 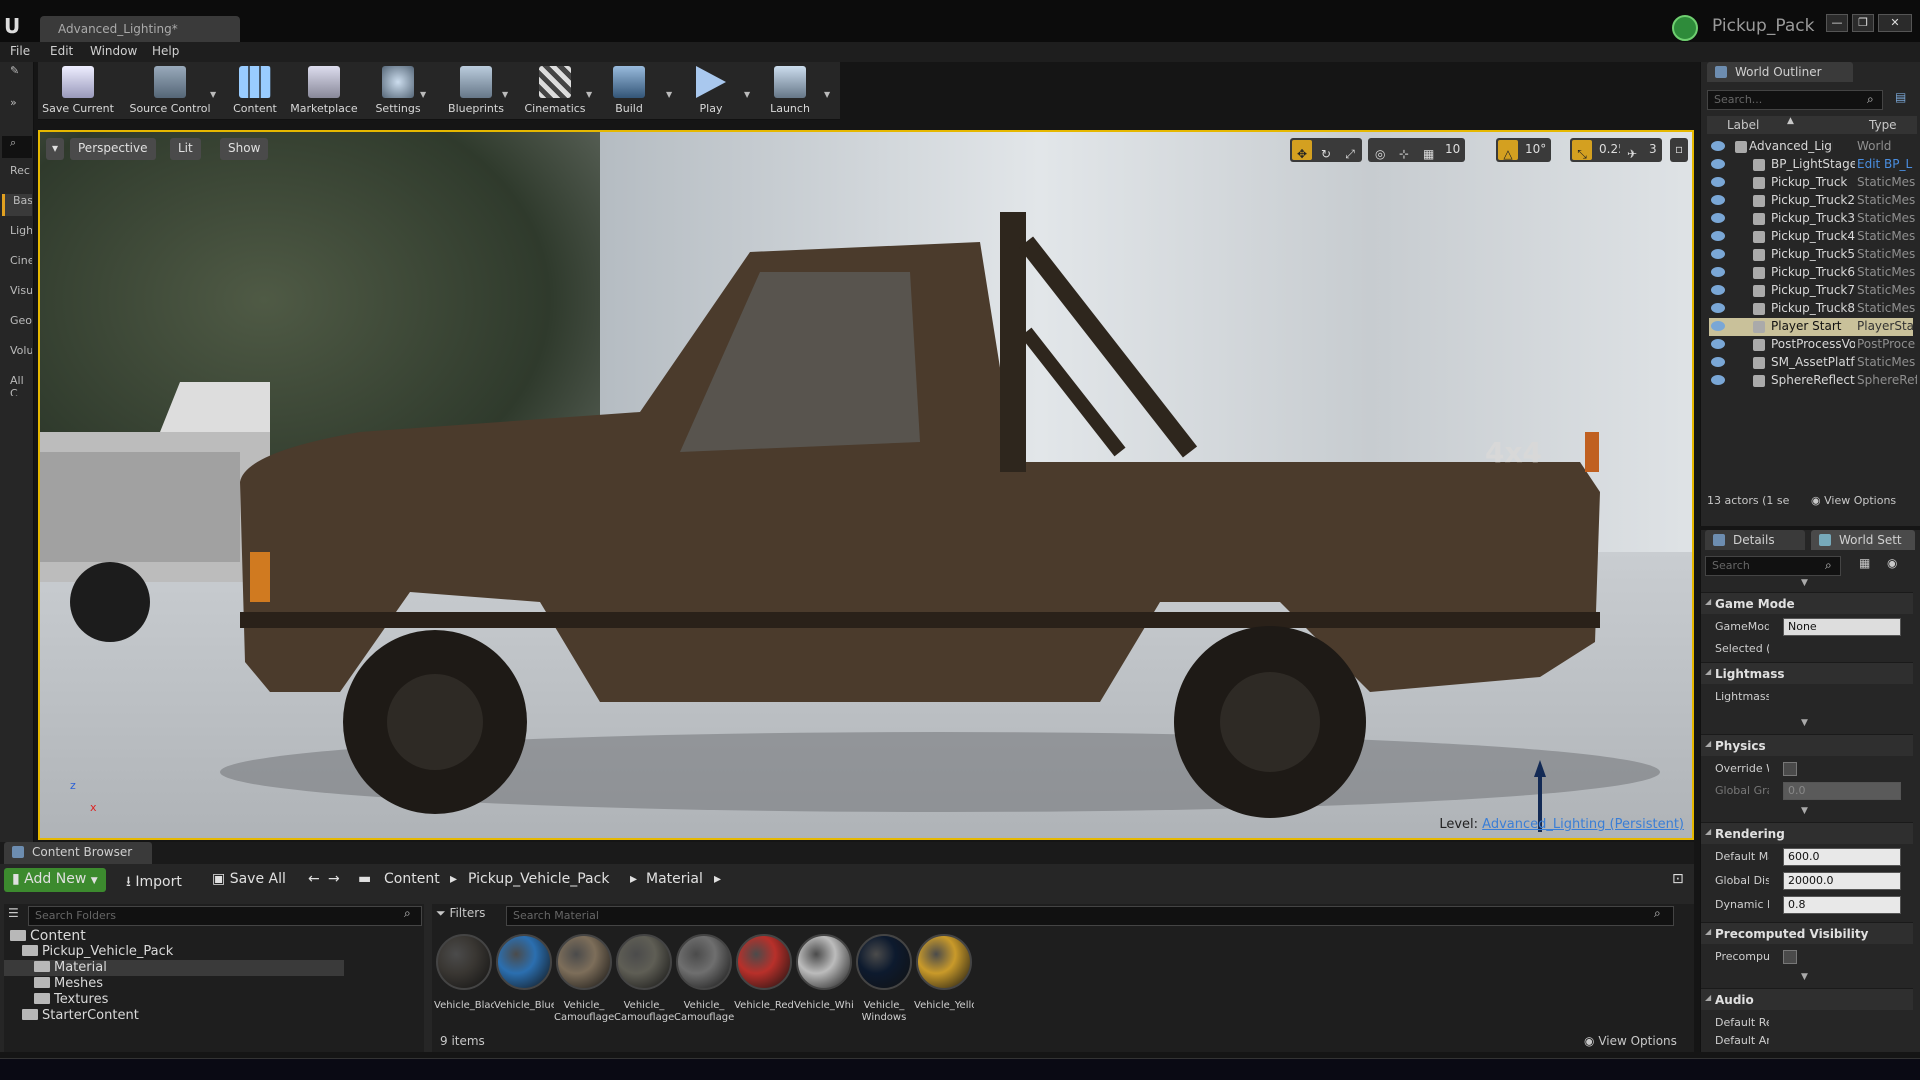 I want to click on prop-selected: Selected (, so click(x=1811, y=649).